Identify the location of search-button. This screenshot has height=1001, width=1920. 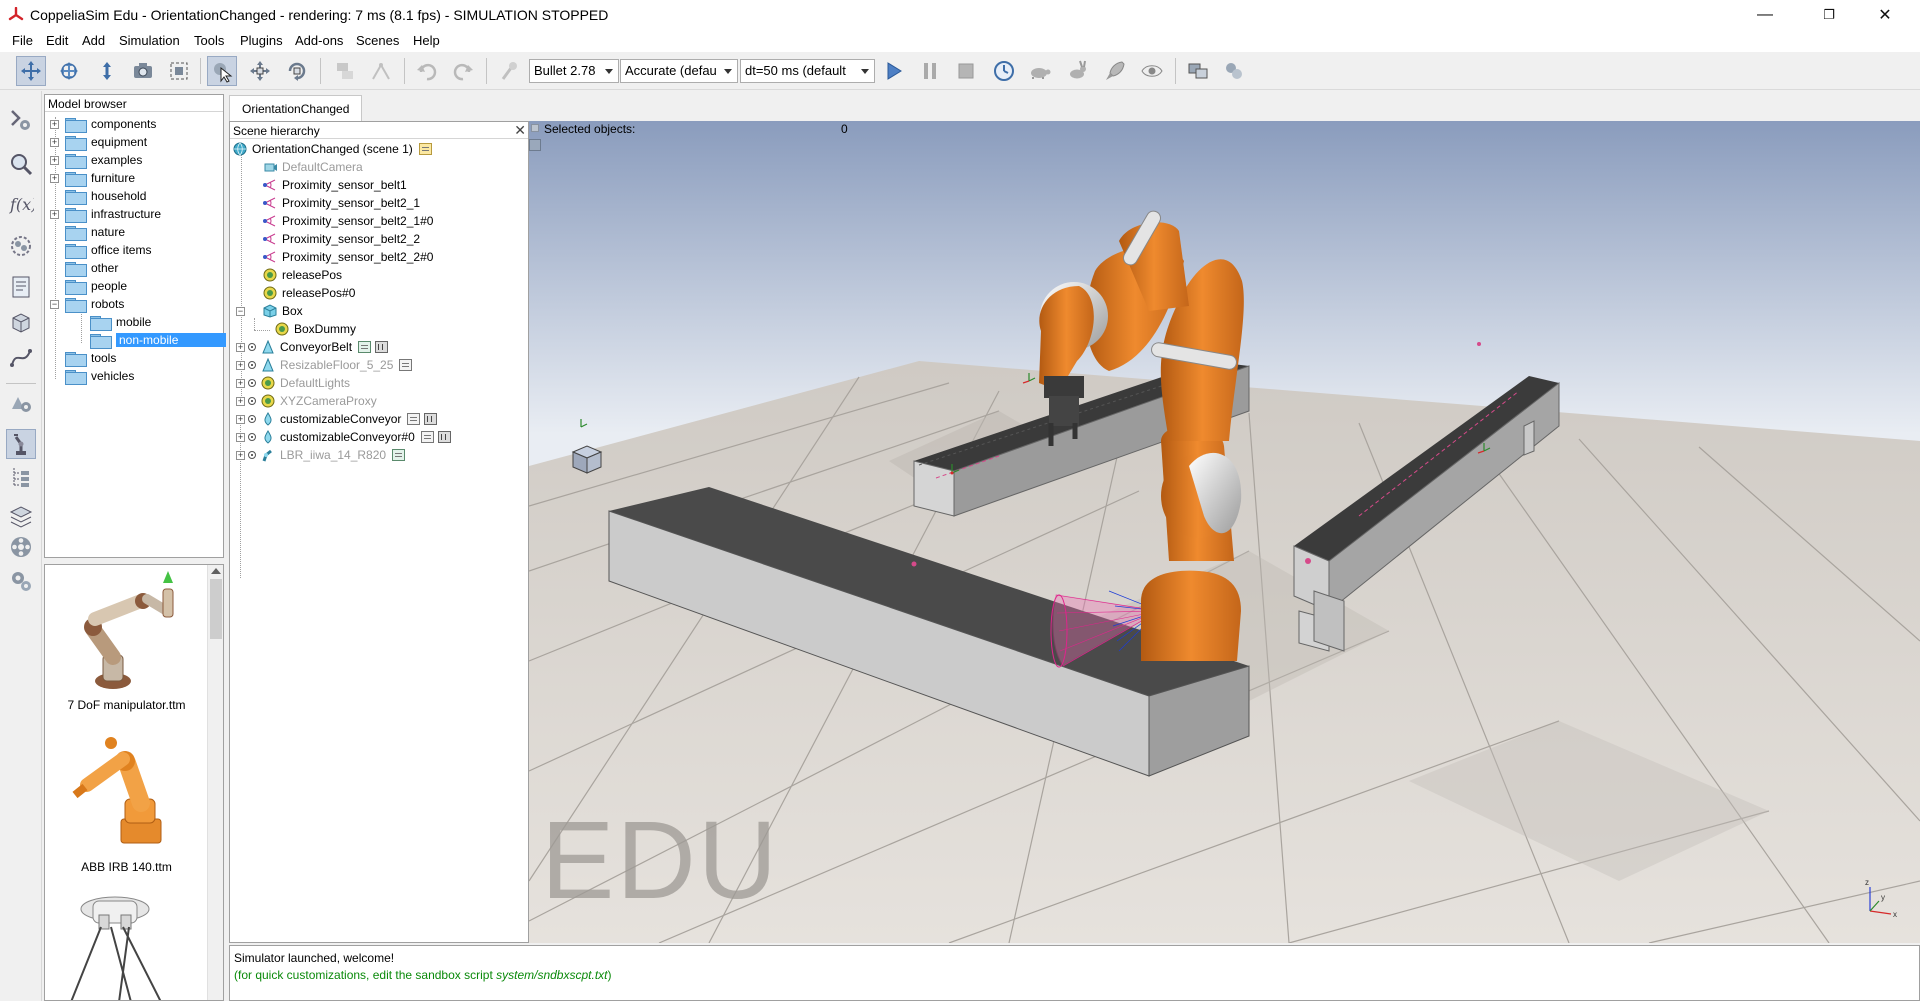
(21, 164).